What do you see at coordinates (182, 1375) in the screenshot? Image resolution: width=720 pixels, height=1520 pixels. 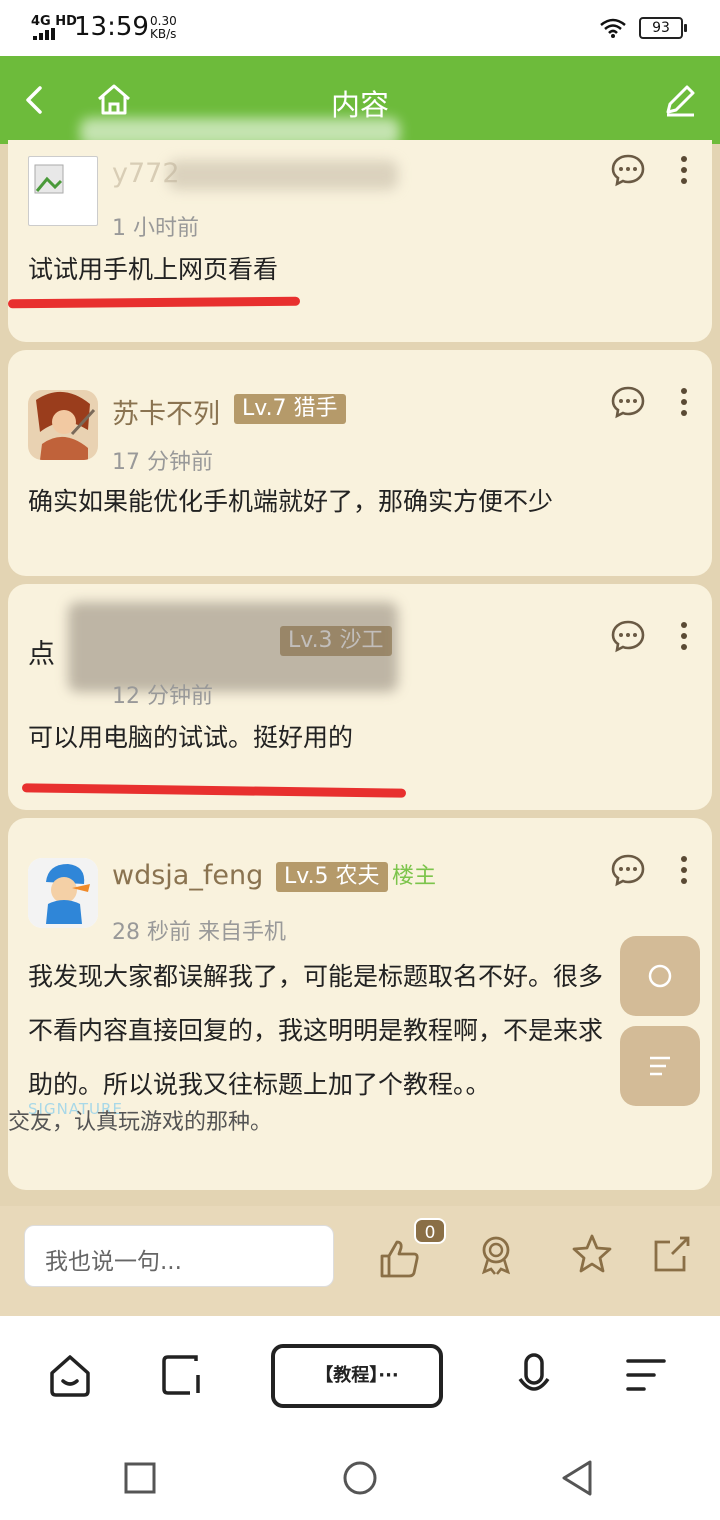 I see `tabs-icon` at bounding box center [182, 1375].